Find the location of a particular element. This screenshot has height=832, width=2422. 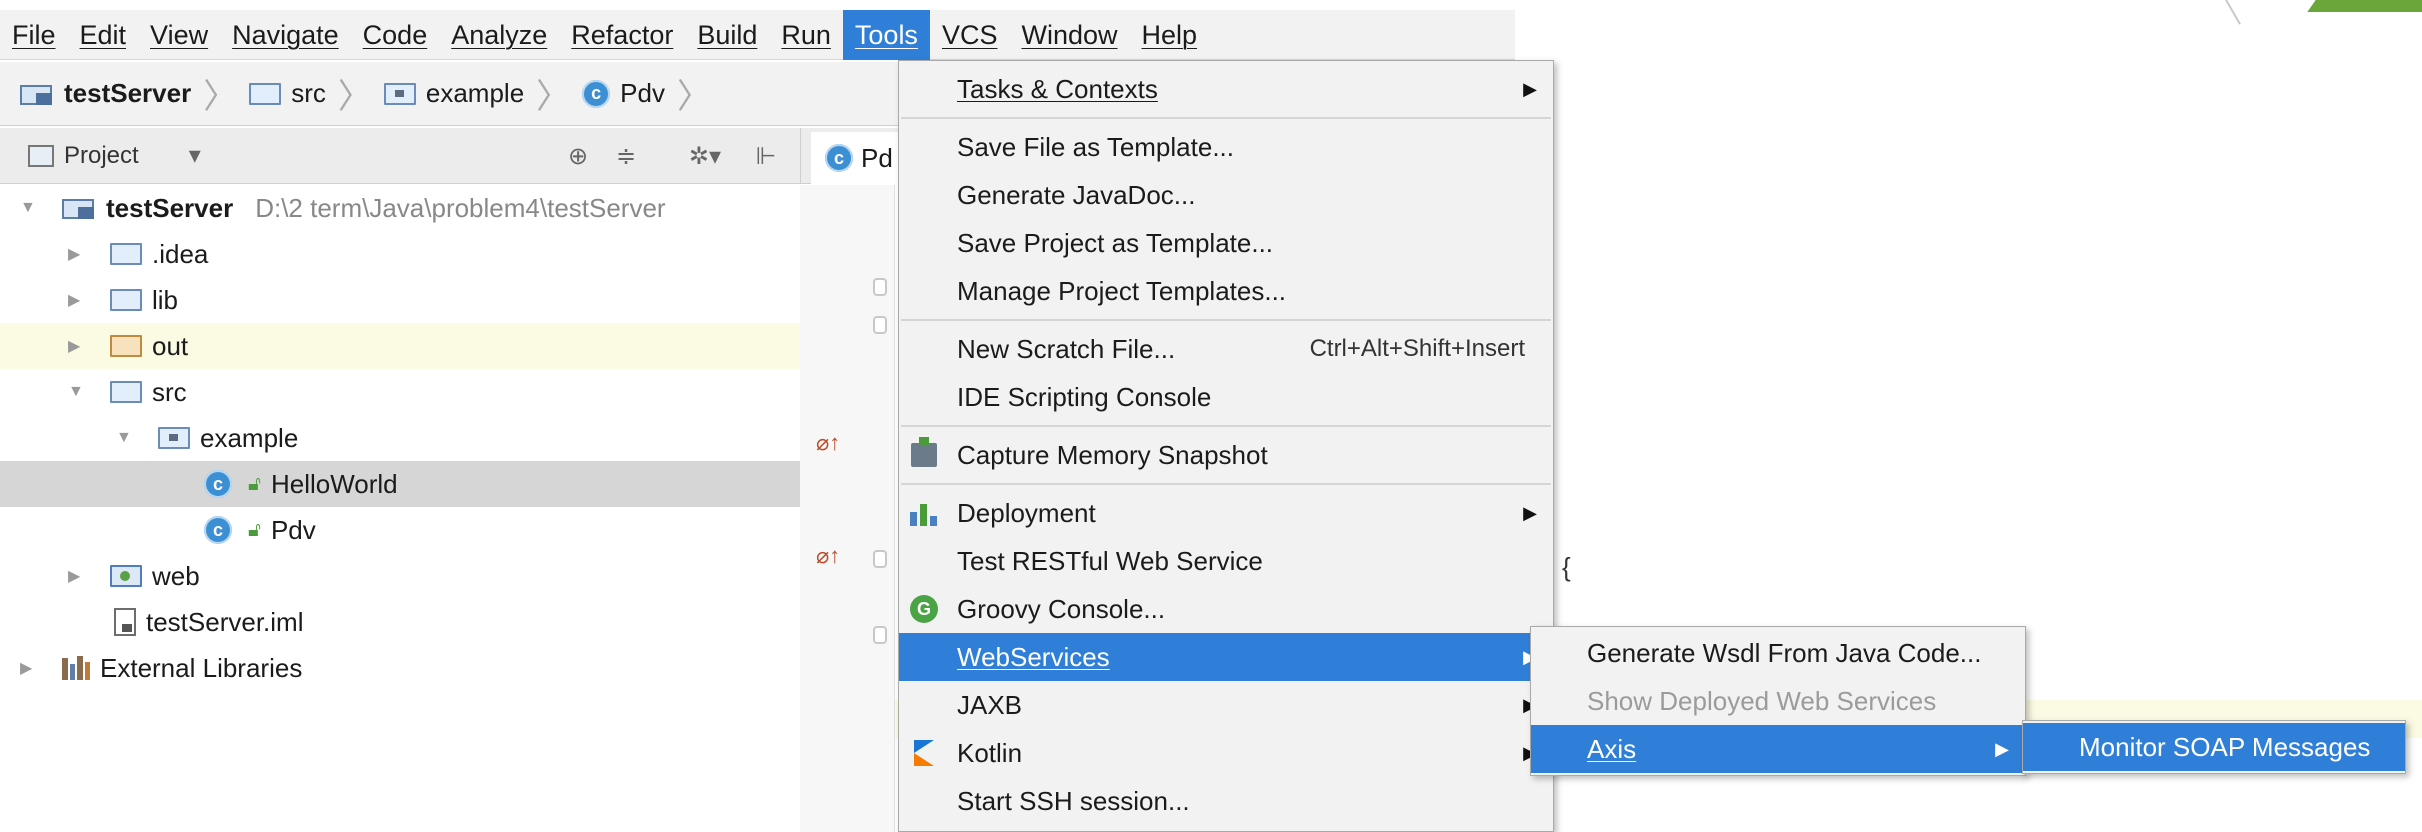

menu-item-kotlin: Kotlin ▶ is located at coordinates (1226, 753).